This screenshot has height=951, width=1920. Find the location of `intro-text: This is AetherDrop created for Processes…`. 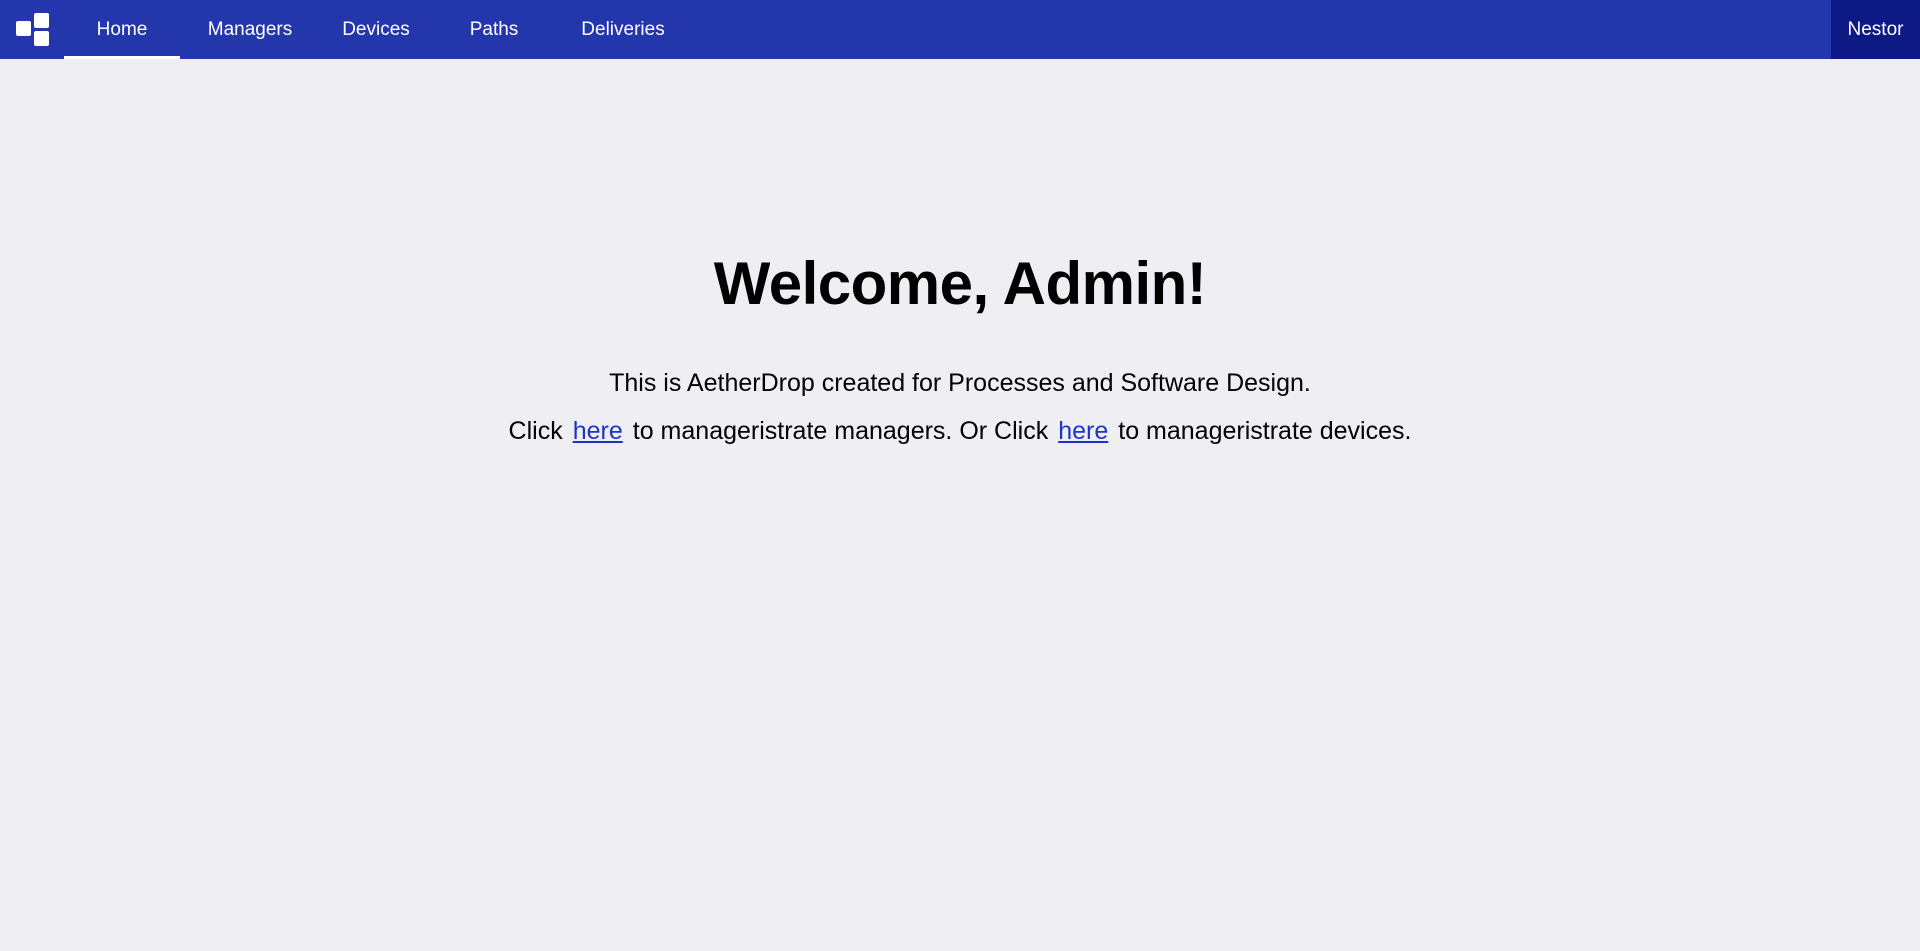

intro-text: This is AetherDrop created for Processes… is located at coordinates (960, 383).